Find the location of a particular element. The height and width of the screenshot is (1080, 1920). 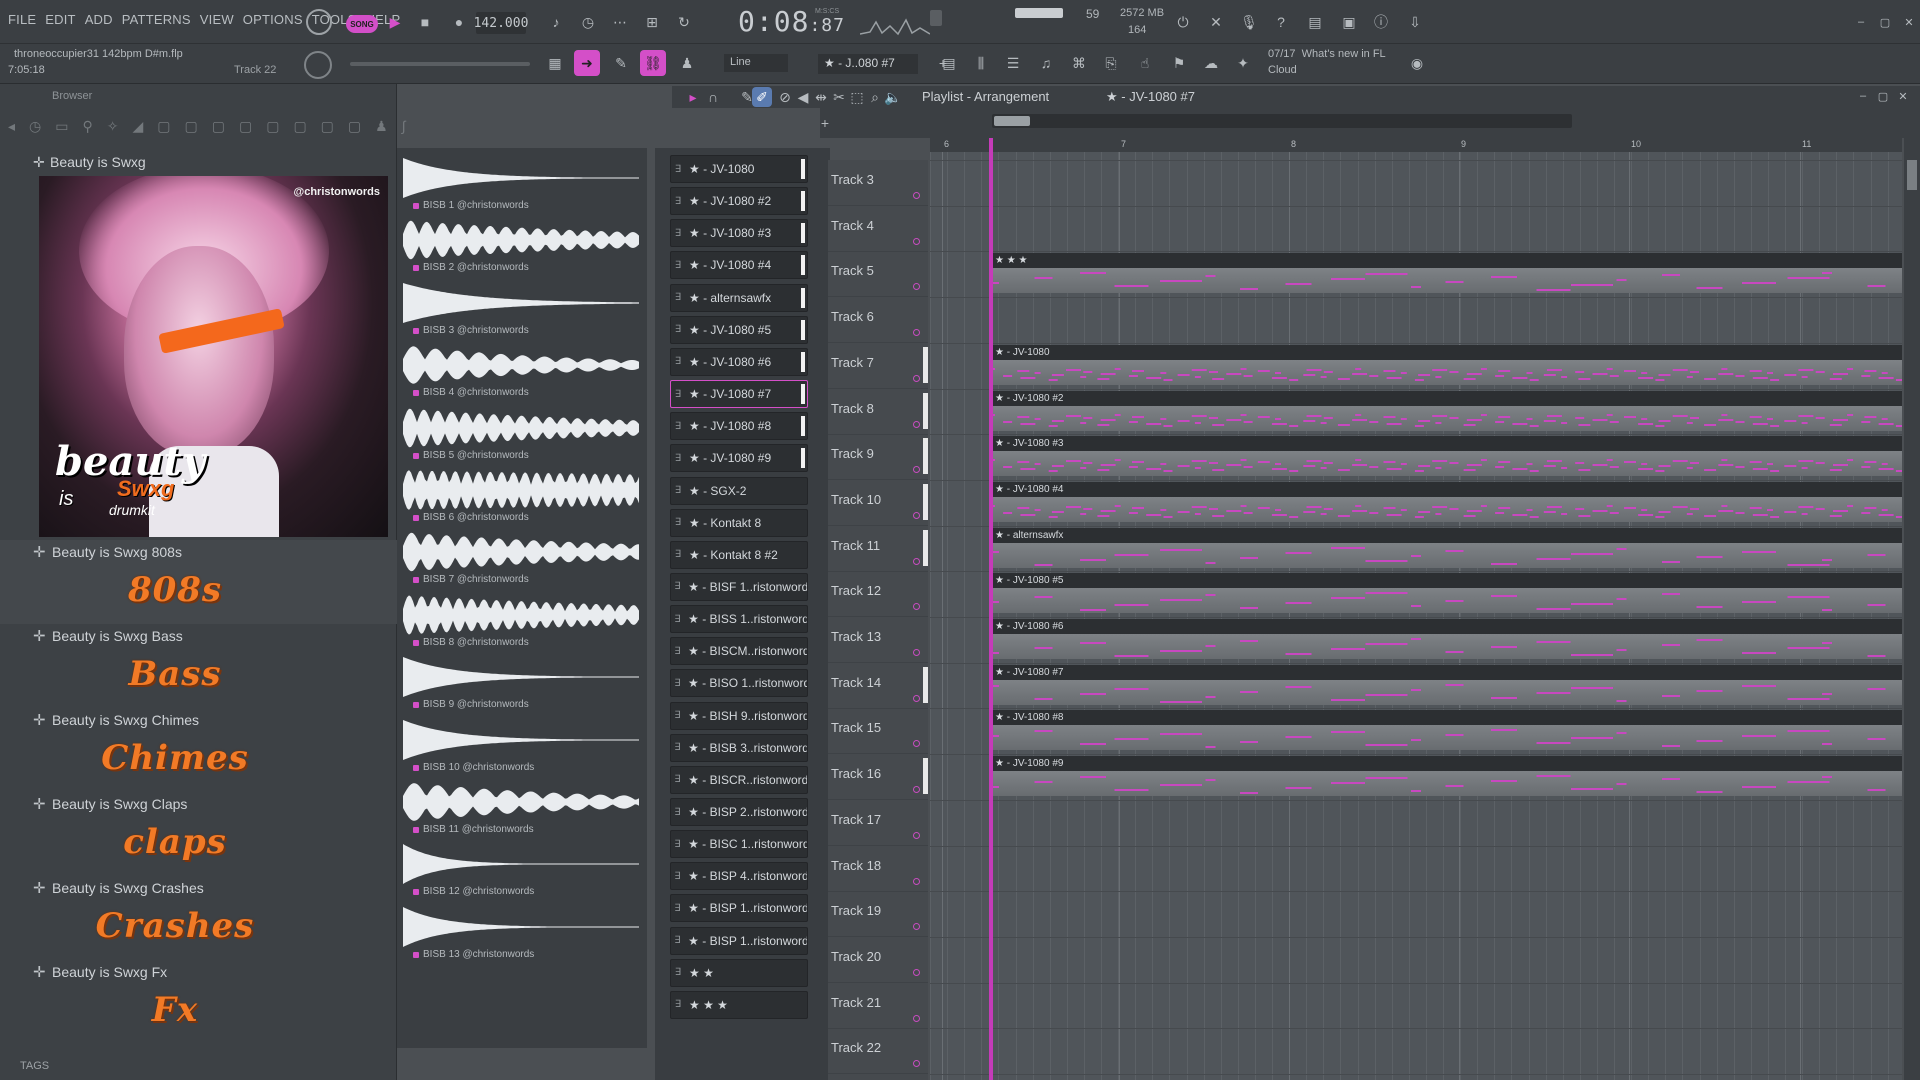

menu-options: OPTIONS is located at coordinates (273, 19).